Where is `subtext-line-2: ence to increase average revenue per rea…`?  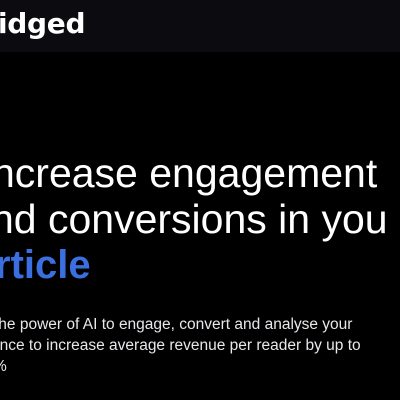
subtext-line-2: ence to increase average revenue per rea… is located at coordinates (180, 345).